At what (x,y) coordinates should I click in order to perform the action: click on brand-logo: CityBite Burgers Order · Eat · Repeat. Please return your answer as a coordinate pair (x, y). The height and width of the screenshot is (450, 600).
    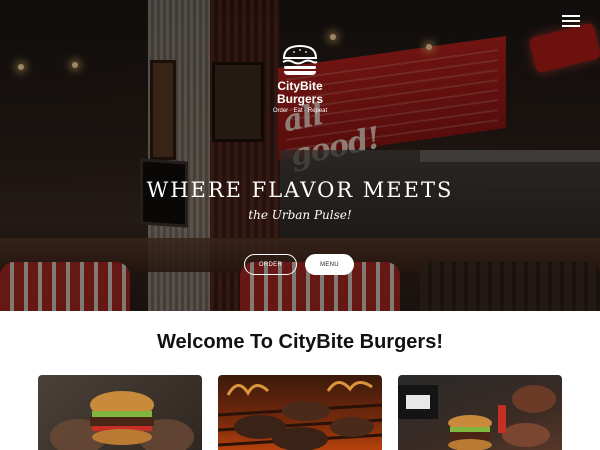
    Looking at the image, I should click on (300, 79).